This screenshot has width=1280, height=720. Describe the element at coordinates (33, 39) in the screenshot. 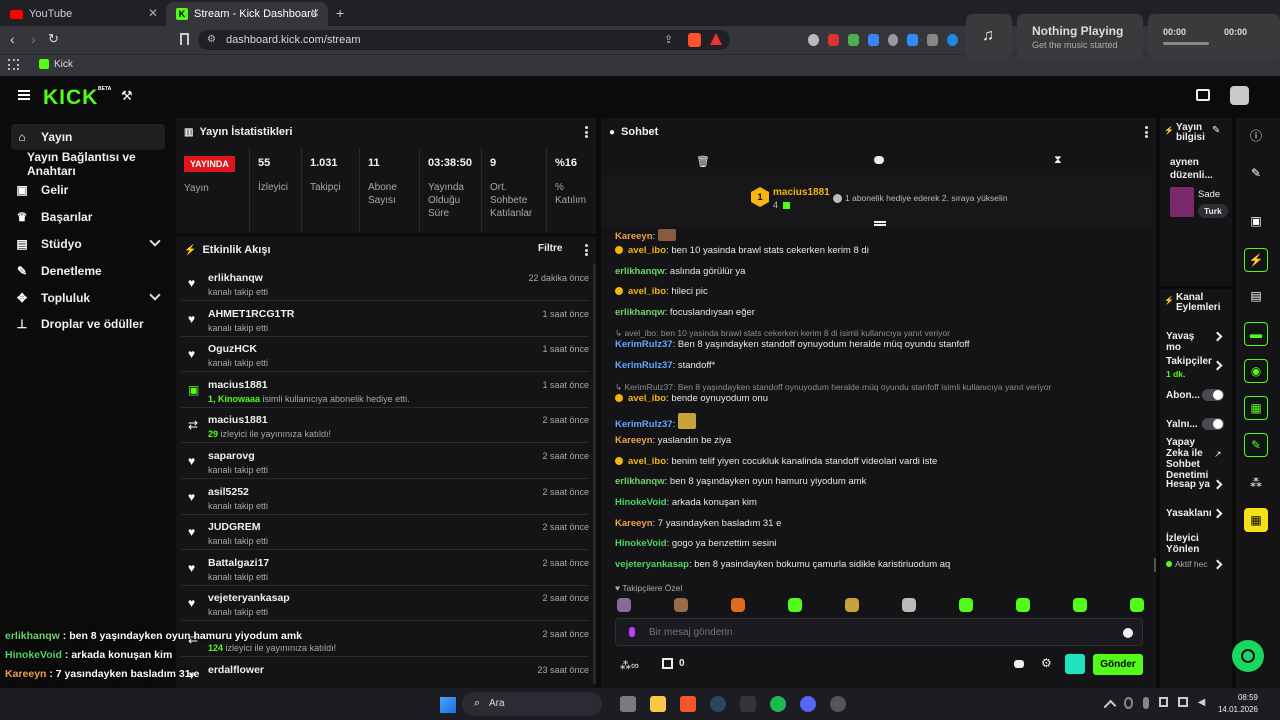

I see `forward-icon: ›` at that location.